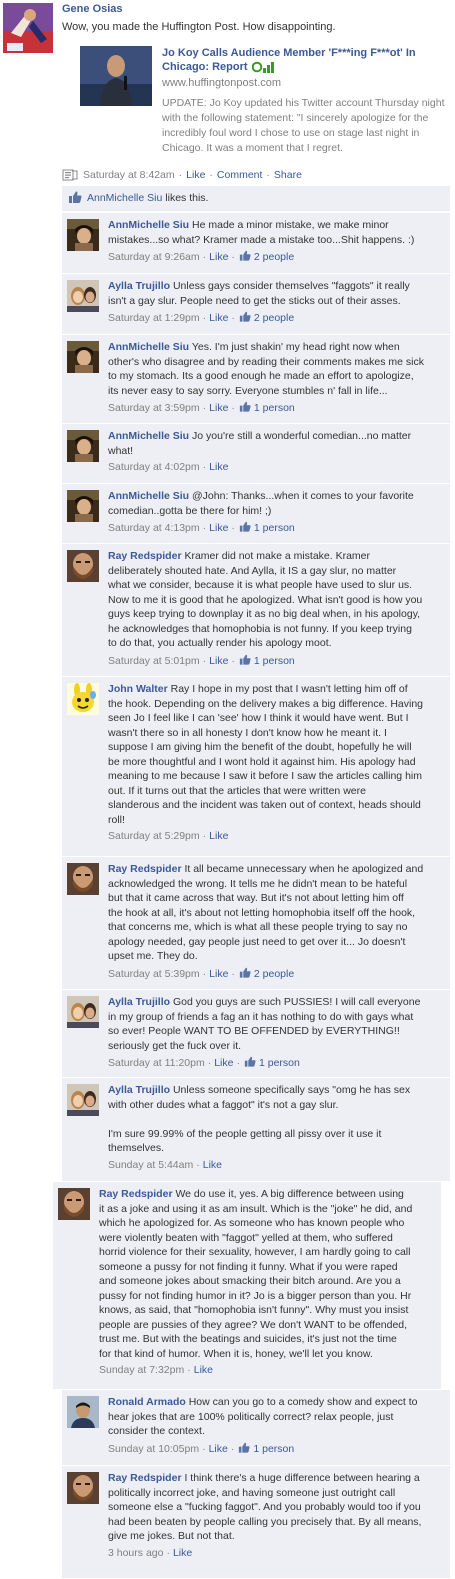 This screenshot has width=455, height=1579. What do you see at coordinates (153, 1449) in the screenshot?
I see `comment-timestamp: Sunday at 10:05pm` at bounding box center [153, 1449].